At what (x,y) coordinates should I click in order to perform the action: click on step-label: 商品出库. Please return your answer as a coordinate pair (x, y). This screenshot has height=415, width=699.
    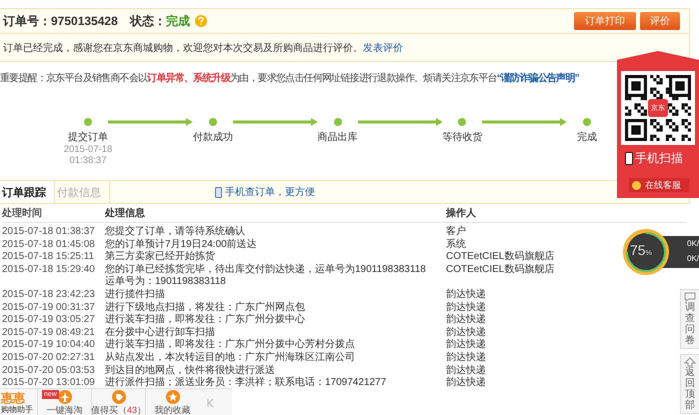
    Looking at the image, I should click on (338, 137).